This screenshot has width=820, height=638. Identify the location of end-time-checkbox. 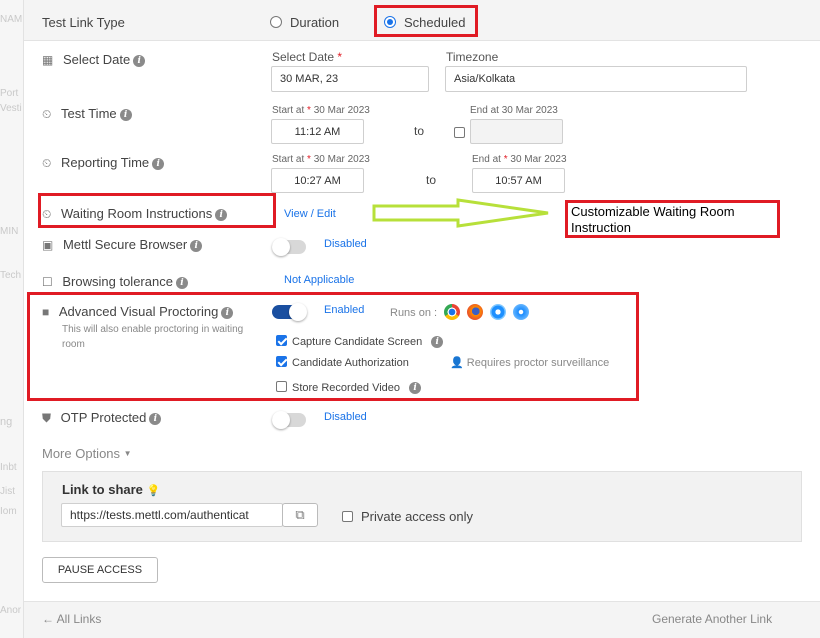
(462, 133).